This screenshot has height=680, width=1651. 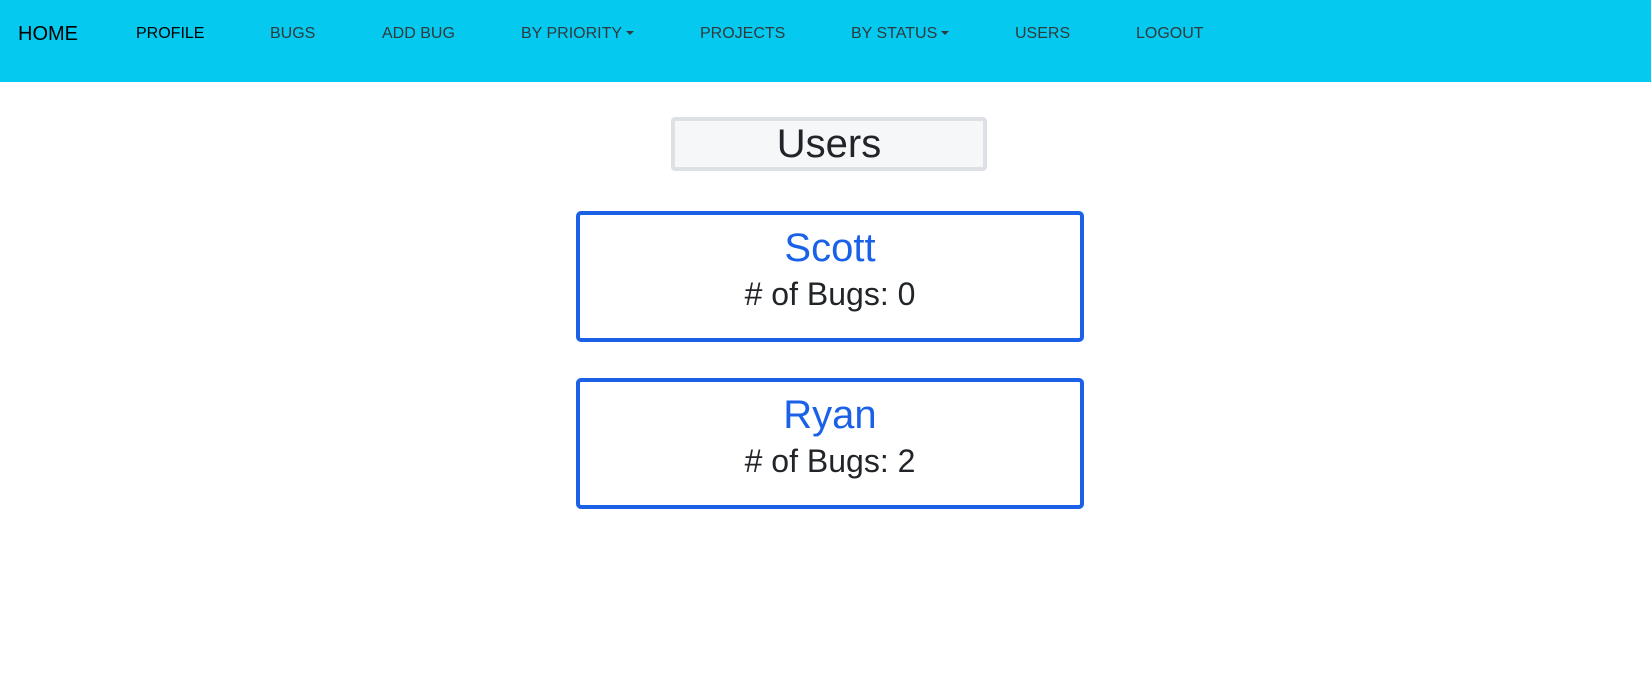 I want to click on nav-by-priority-label: BY PRIORITY, so click(x=572, y=33).